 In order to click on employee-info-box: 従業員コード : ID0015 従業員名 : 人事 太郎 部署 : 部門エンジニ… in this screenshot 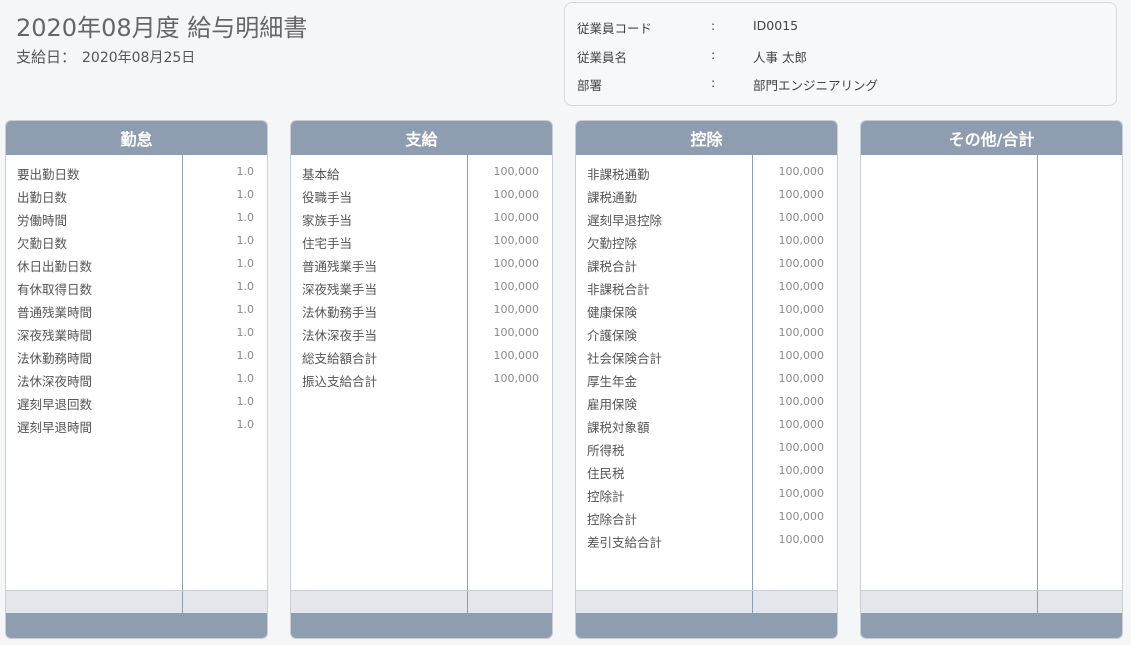, I will do `click(840, 54)`.